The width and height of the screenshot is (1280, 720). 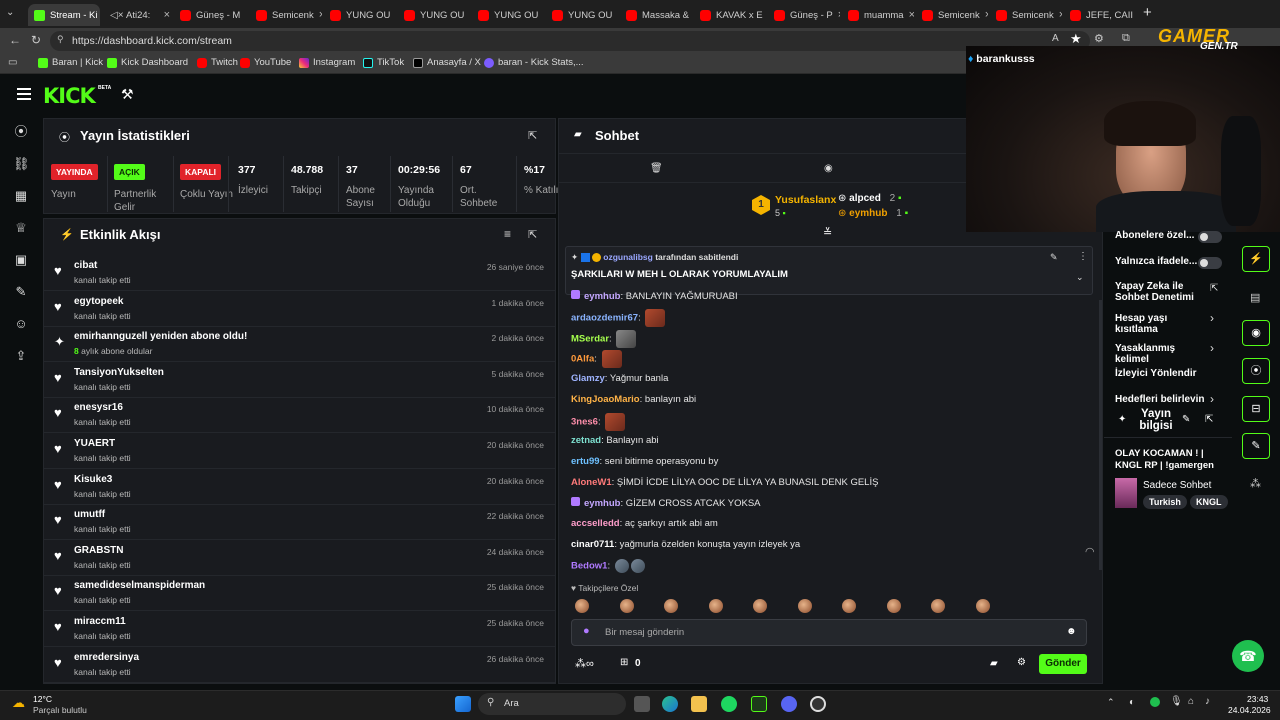 I want to click on setting-label: Hesap yaşı kısıtlama, so click(x=1162, y=324).